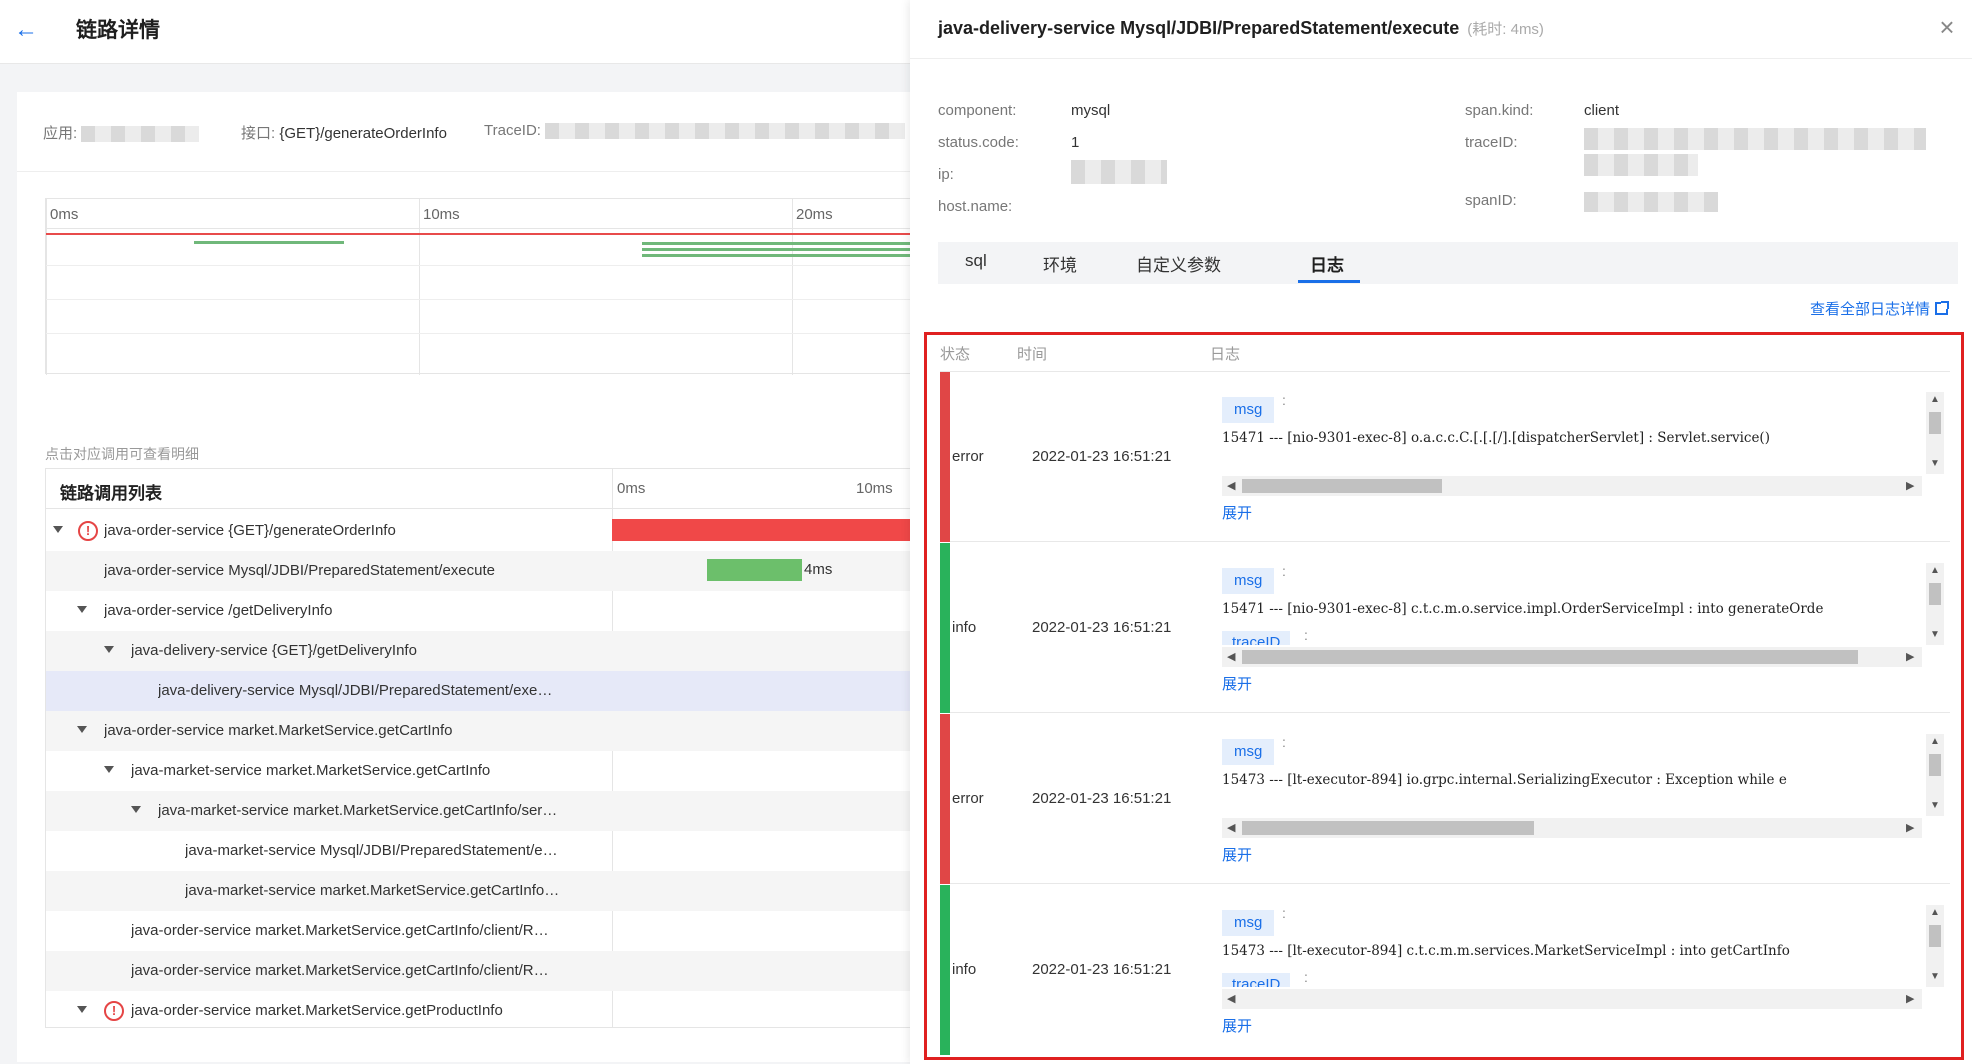 The width and height of the screenshot is (1972, 1064). Describe the element at coordinates (976, 261) in the screenshot. I see `tab-sql: sql` at that location.